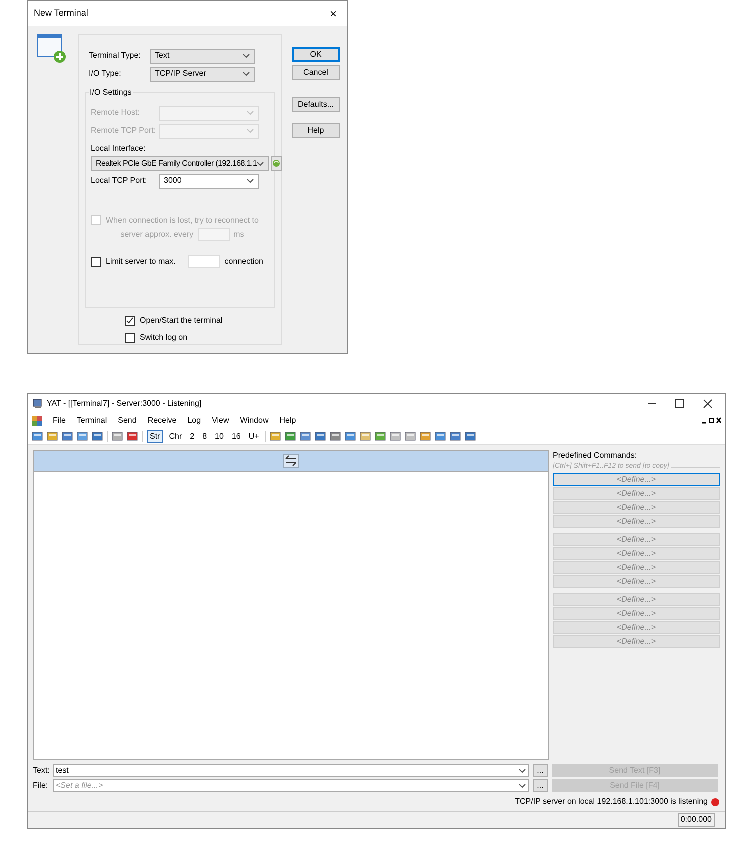 This screenshot has height=842, width=741. Describe the element at coordinates (288, 421) in the screenshot. I see `menu-item: Help` at that location.